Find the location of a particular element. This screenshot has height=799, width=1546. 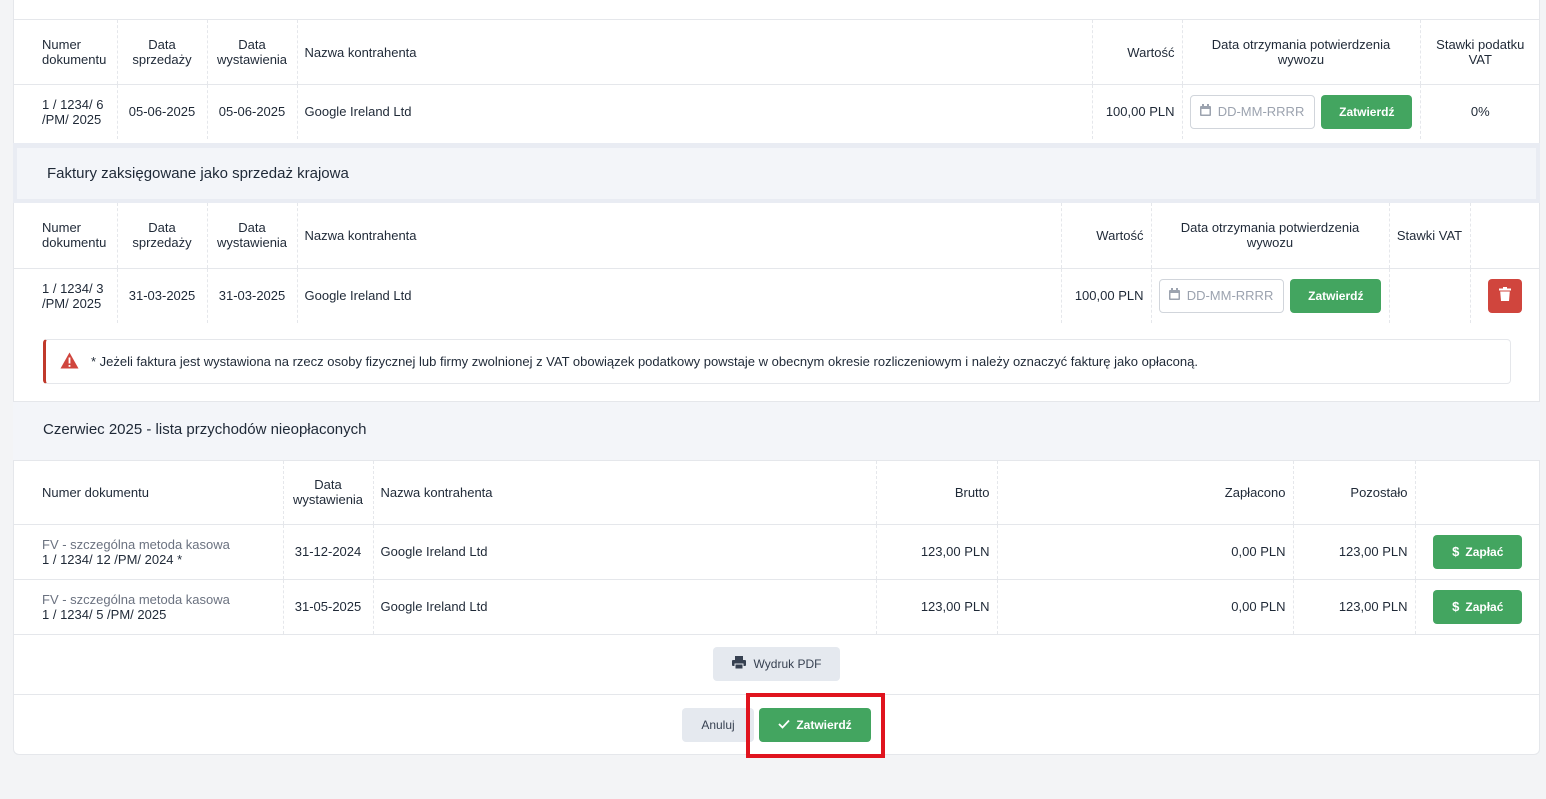

sale-date: 31-03-2025 is located at coordinates (162, 295).